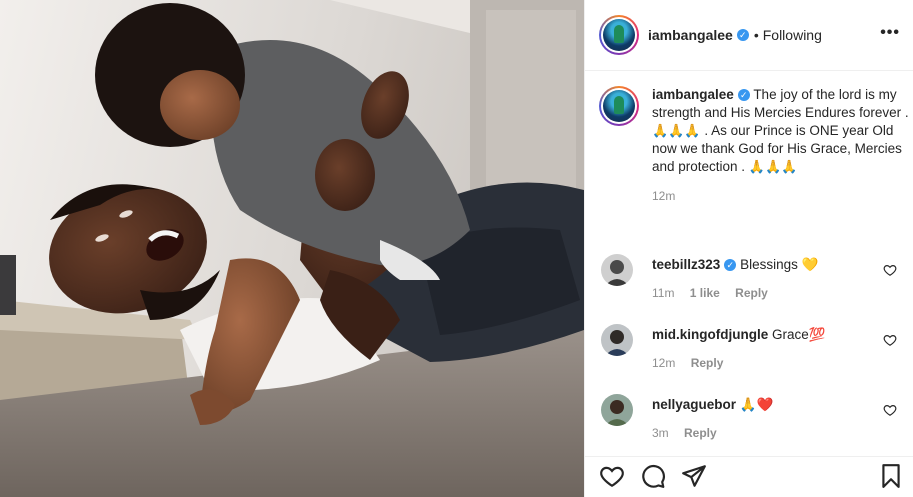  What do you see at coordinates (710, 334) in the screenshot?
I see `commenter-username: mid.kingofdjungle` at bounding box center [710, 334].